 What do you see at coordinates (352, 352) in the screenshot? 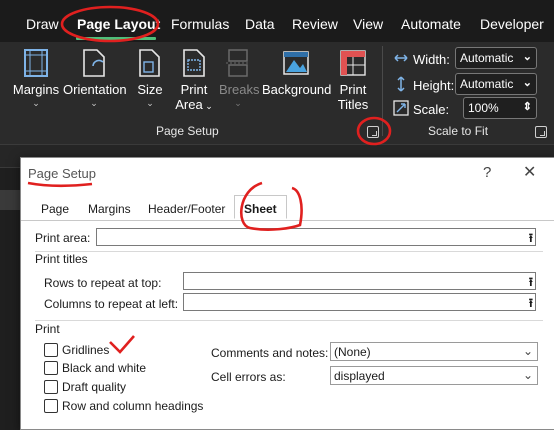
I see `comments-value: (None)` at bounding box center [352, 352].